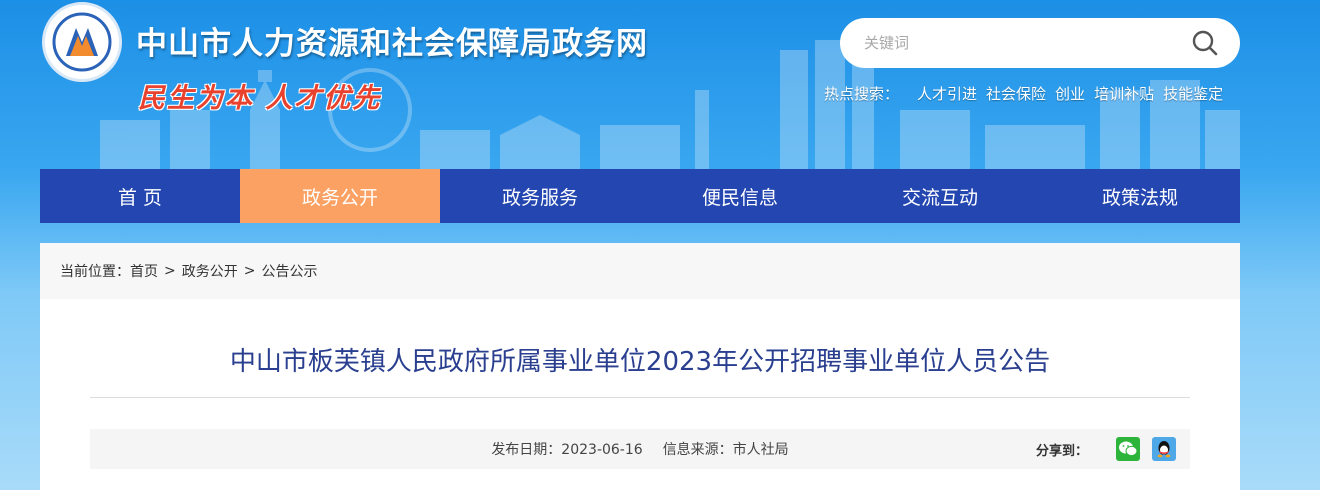  Describe the element at coordinates (1106, 449) in the screenshot. I see `share-bar: 分享到：` at that location.